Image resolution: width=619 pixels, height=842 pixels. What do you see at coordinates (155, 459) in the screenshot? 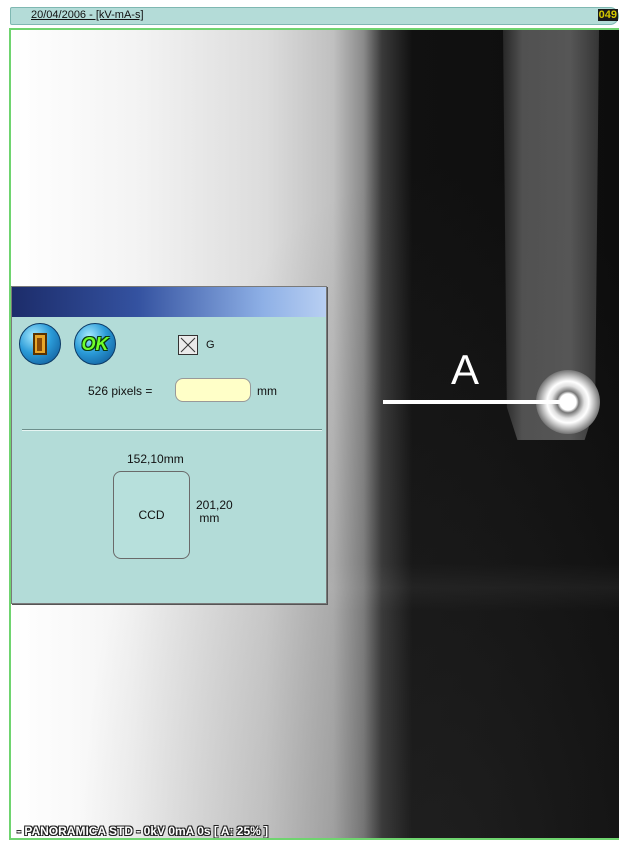
I see `sensor-width-label: 152,10mm` at bounding box center [155, 459].